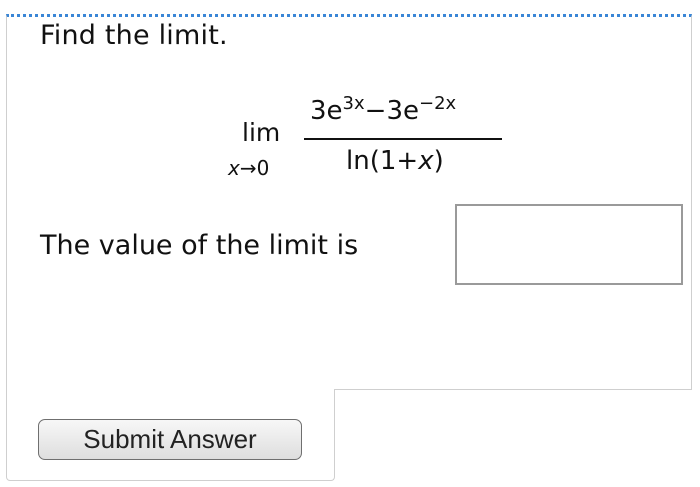  I want to click on denominator: ln(1+x), so click(395, 161).